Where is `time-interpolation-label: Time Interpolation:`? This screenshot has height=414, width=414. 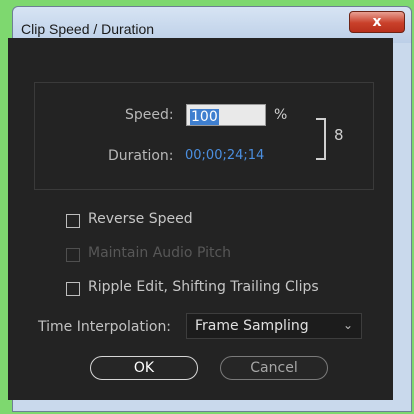 time-interpolation-label: Time Interpolation: is located at coordinates (105, 327).